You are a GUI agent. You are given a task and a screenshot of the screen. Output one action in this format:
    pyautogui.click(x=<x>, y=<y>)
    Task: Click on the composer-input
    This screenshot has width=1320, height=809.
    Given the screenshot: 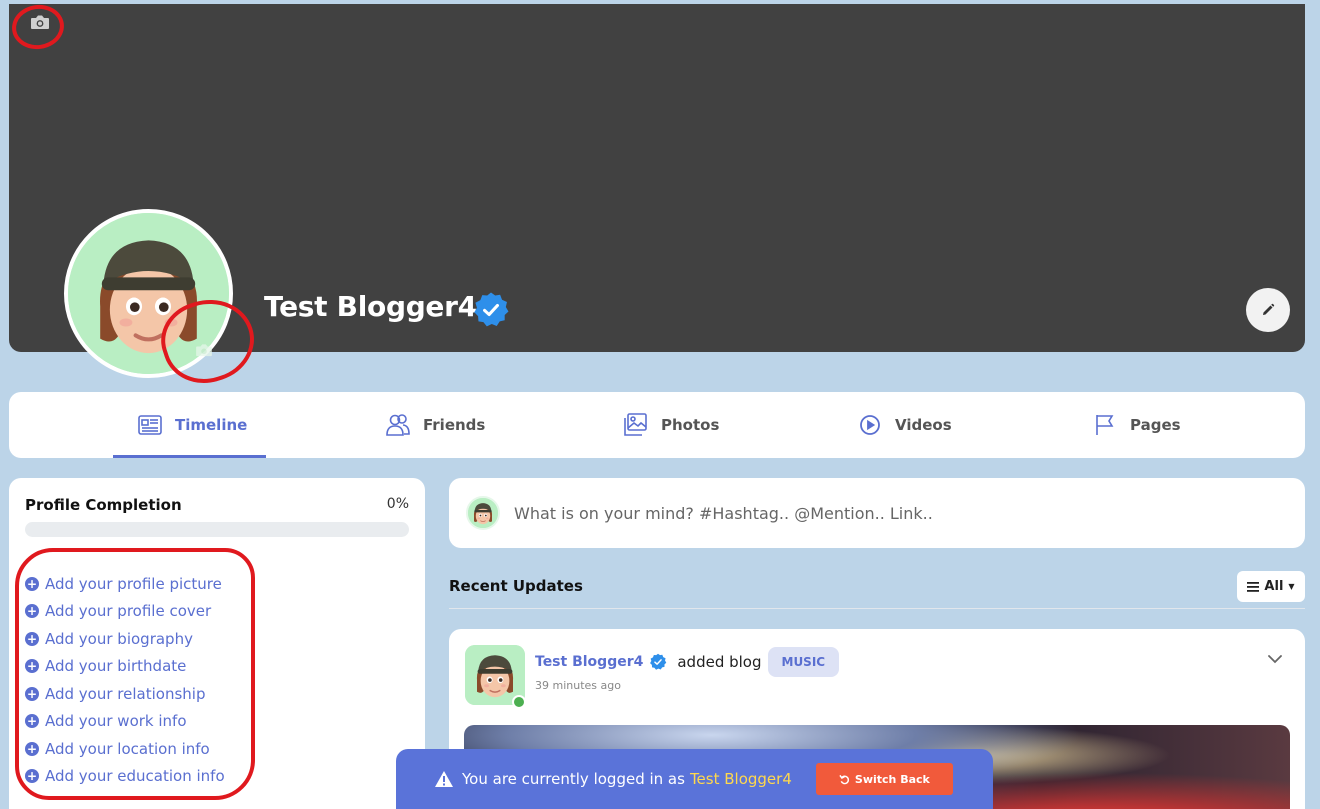 What is the action you would take?
    pyautogui.click(x=814, y=513)
    